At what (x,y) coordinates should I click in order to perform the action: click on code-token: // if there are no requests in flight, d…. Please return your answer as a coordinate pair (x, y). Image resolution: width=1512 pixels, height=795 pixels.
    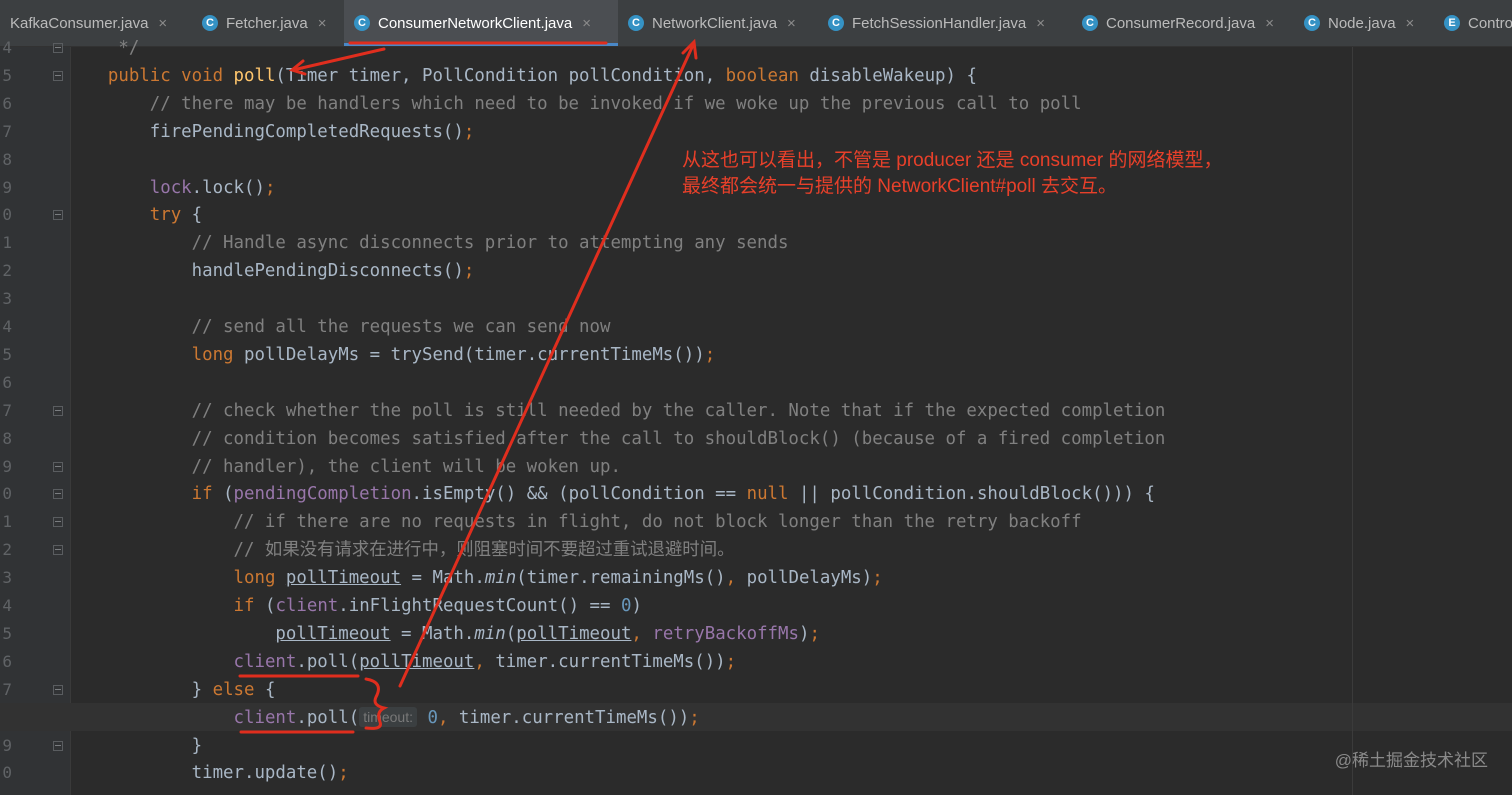
    Looking at the image, I should click on (574, 522).